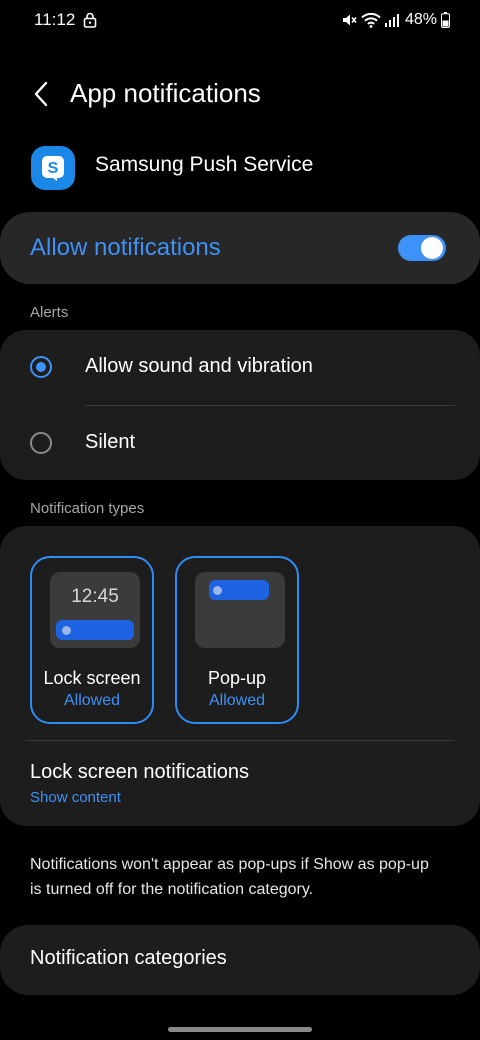 Image resolution: width=480 pixels, height=1040 pixels. I want to click on battery-icon, so click(445, 20).